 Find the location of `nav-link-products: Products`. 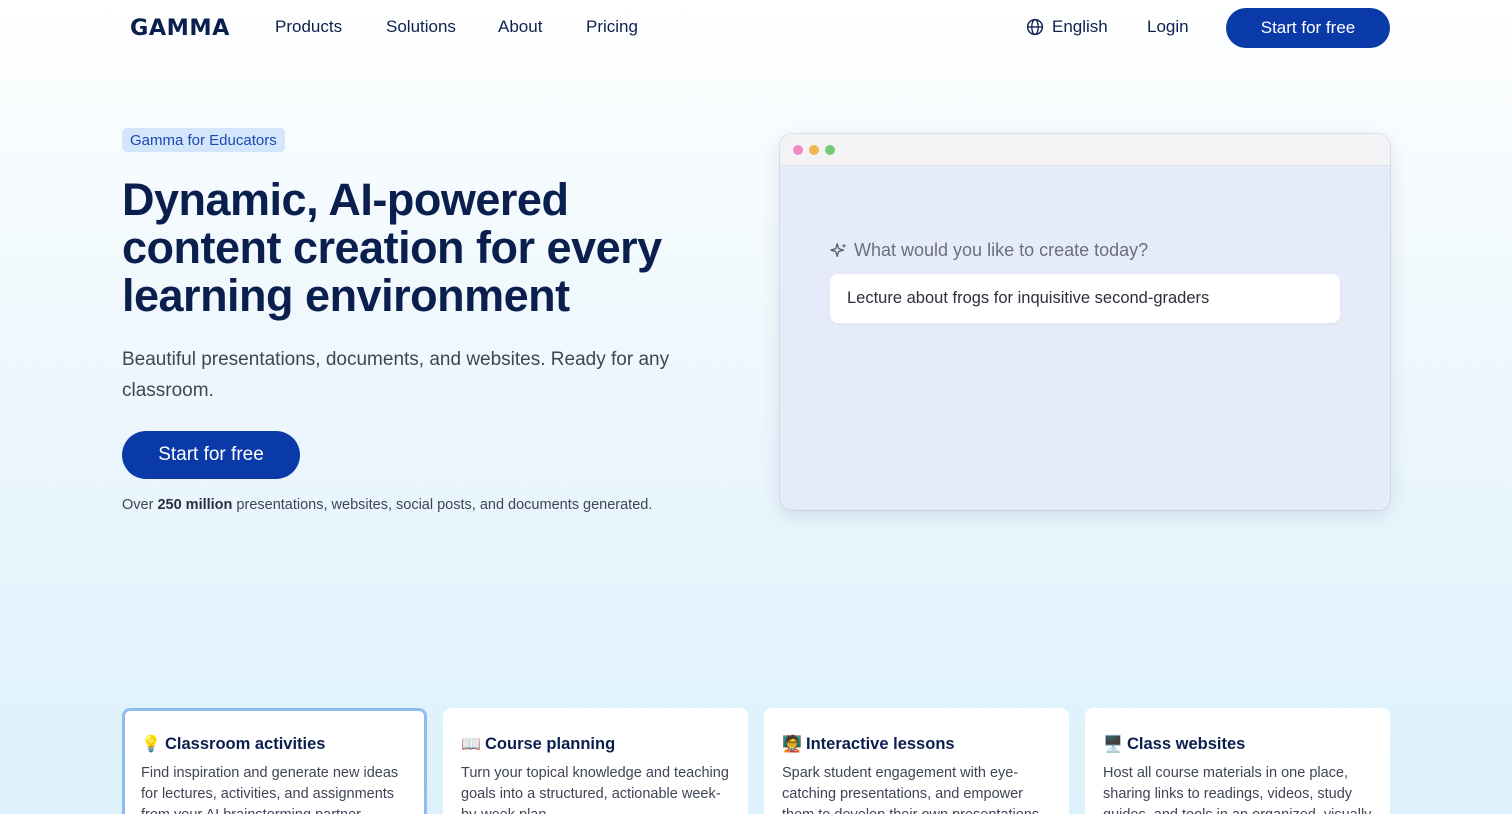

nav-link-products: Products is located at coordinates (308, 27).